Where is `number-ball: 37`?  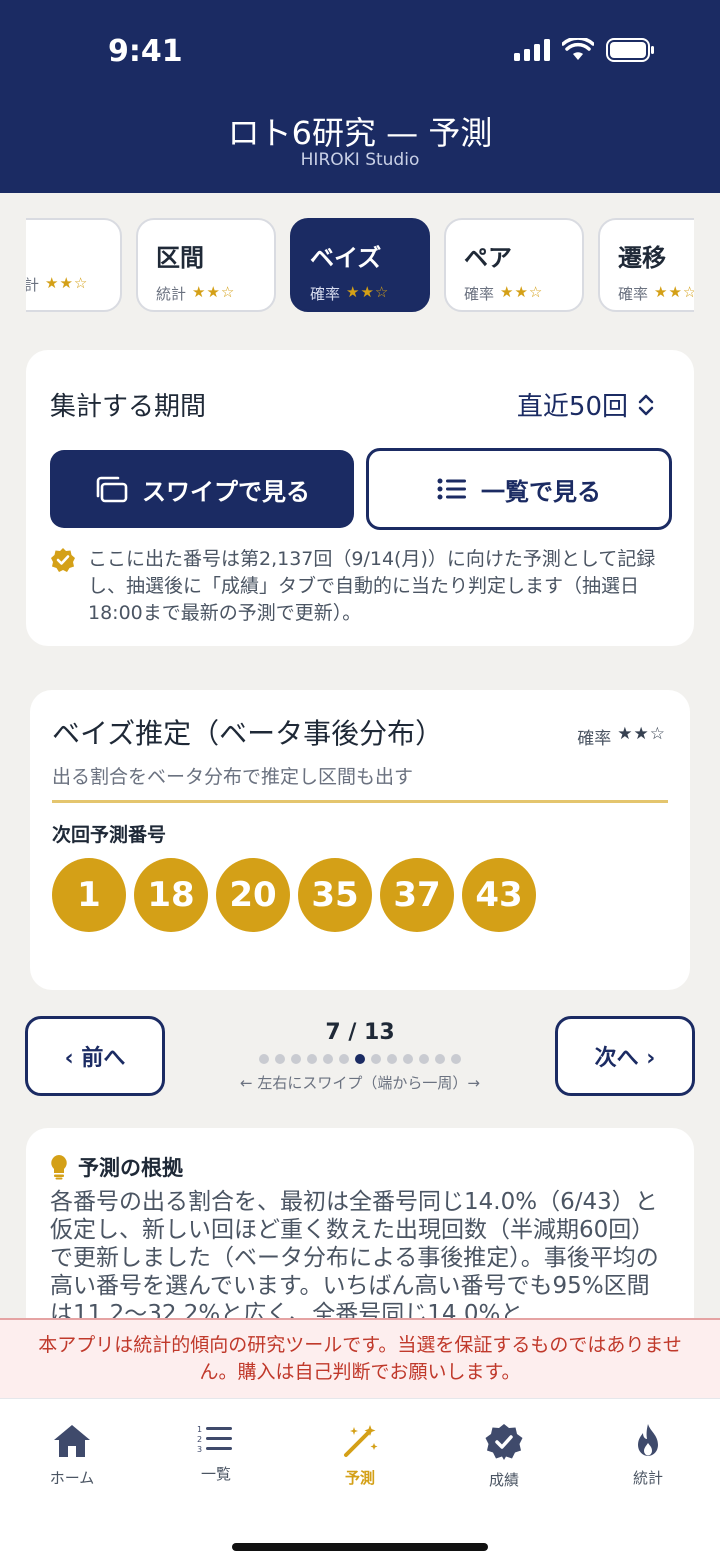 number-ball: 37 is located at coordinates (417, 895).